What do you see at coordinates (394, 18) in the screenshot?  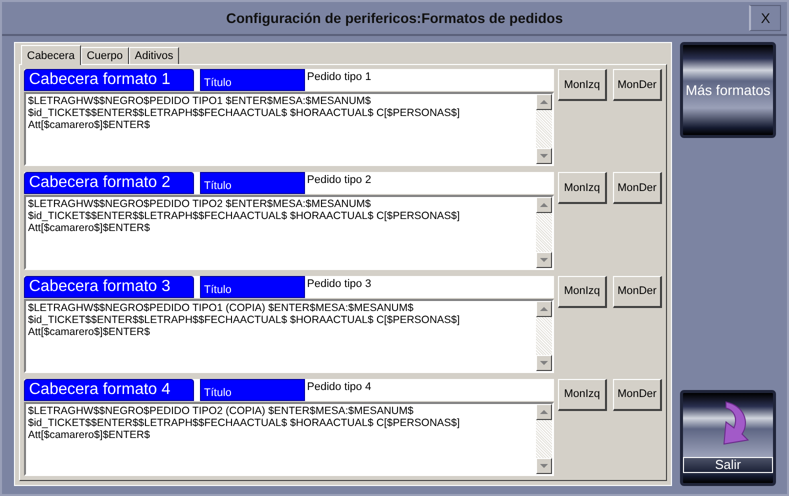 I see `window-title: Configuración de perifericos:Formatos de pedidos` at bounding box center [394, 18].